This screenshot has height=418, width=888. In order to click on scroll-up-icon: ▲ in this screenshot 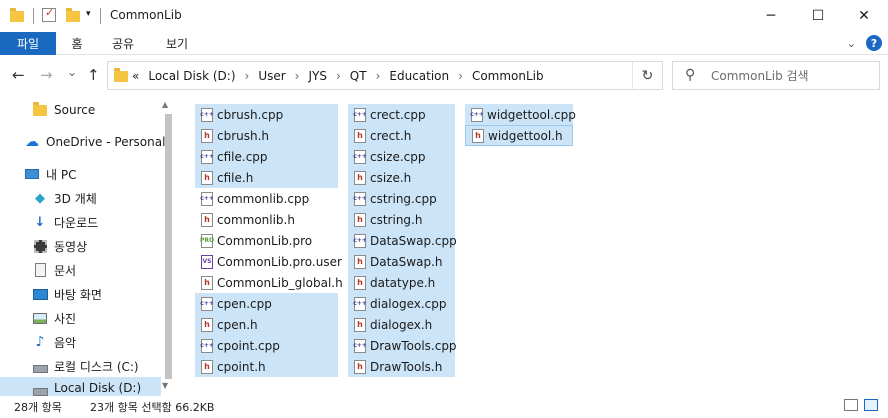, I will do `click(165, 104)`.